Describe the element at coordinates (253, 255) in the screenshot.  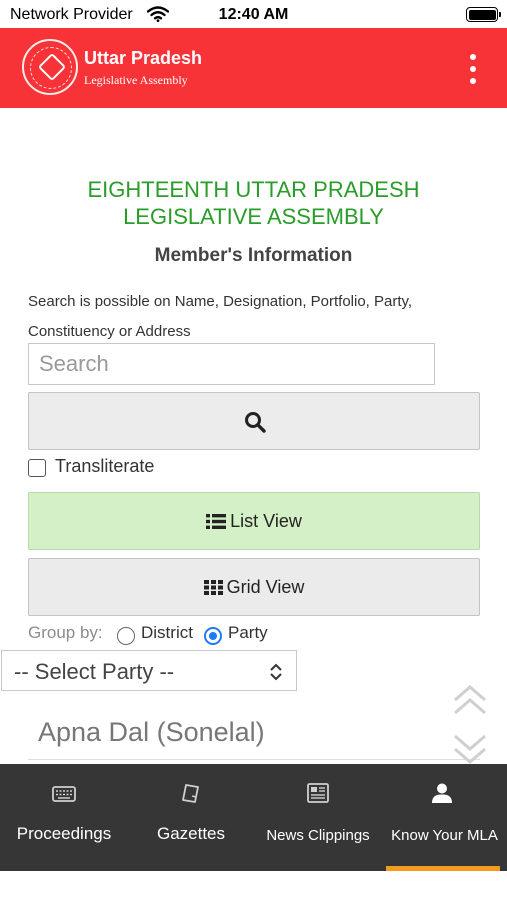
I see `page-title: Member's Information` at that location.